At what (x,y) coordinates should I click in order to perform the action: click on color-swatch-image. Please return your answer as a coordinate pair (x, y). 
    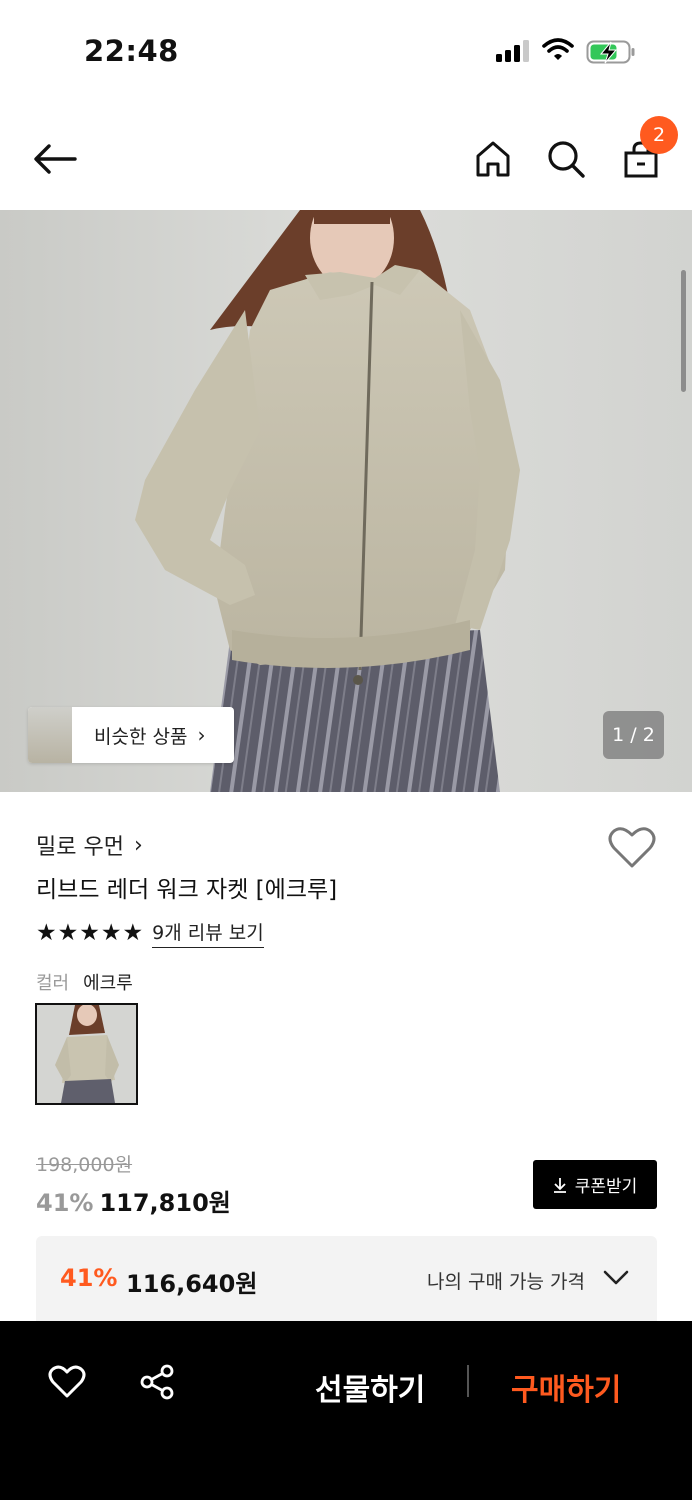
    Looking at the image, I should click on (86, 1054).